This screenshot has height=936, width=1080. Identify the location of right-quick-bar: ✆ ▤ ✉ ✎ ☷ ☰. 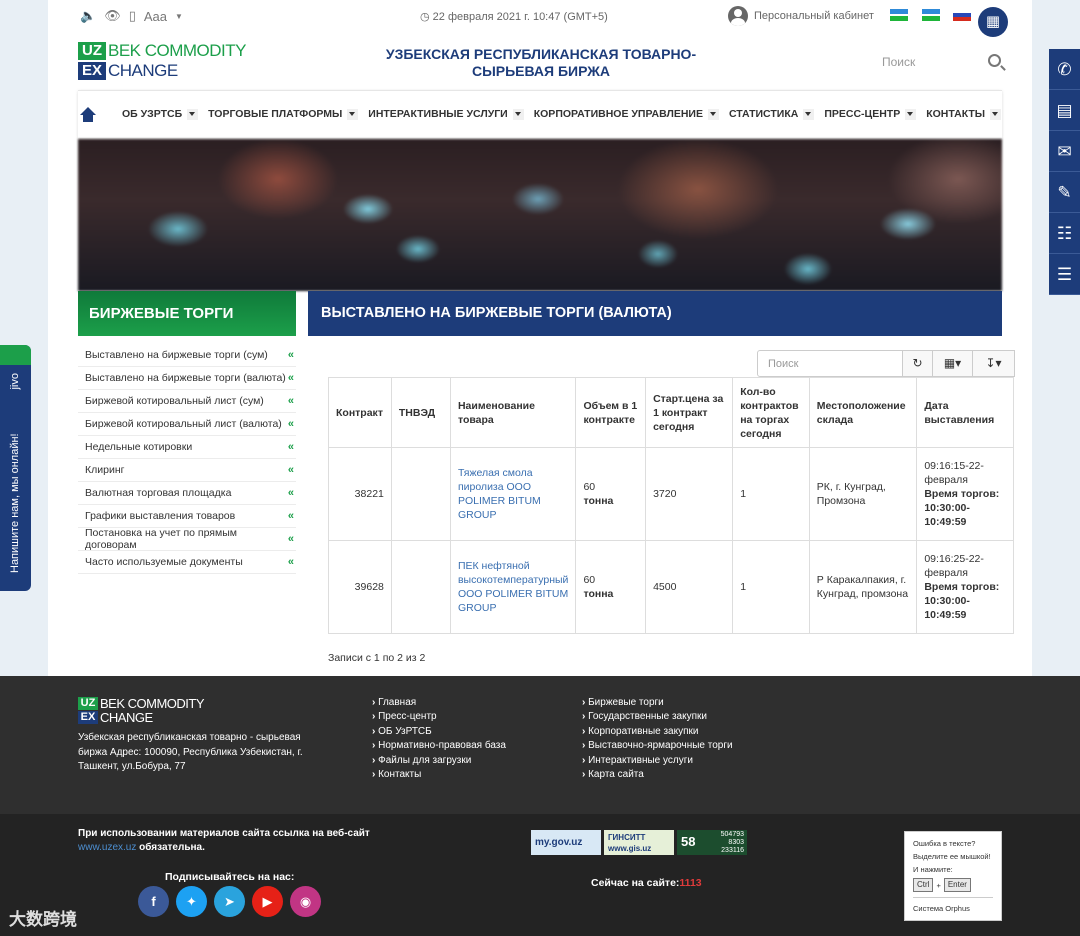
(1064, 172).